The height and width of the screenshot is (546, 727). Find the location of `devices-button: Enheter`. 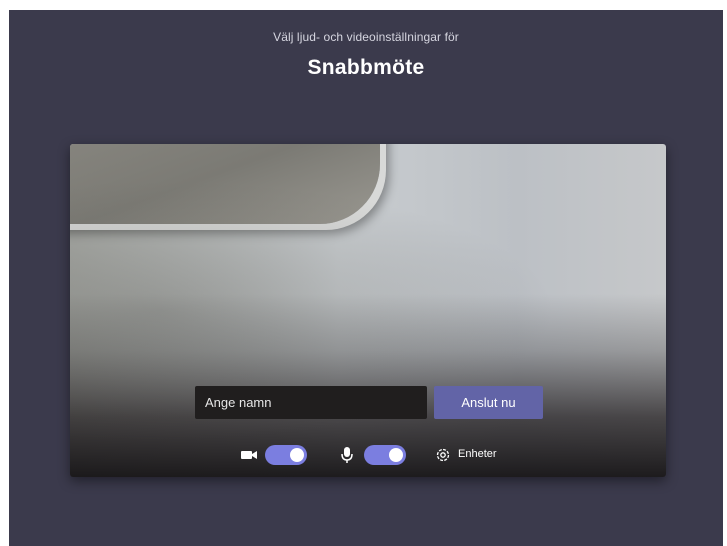

devices-button: Enheter is located at coordinates (477, 454).